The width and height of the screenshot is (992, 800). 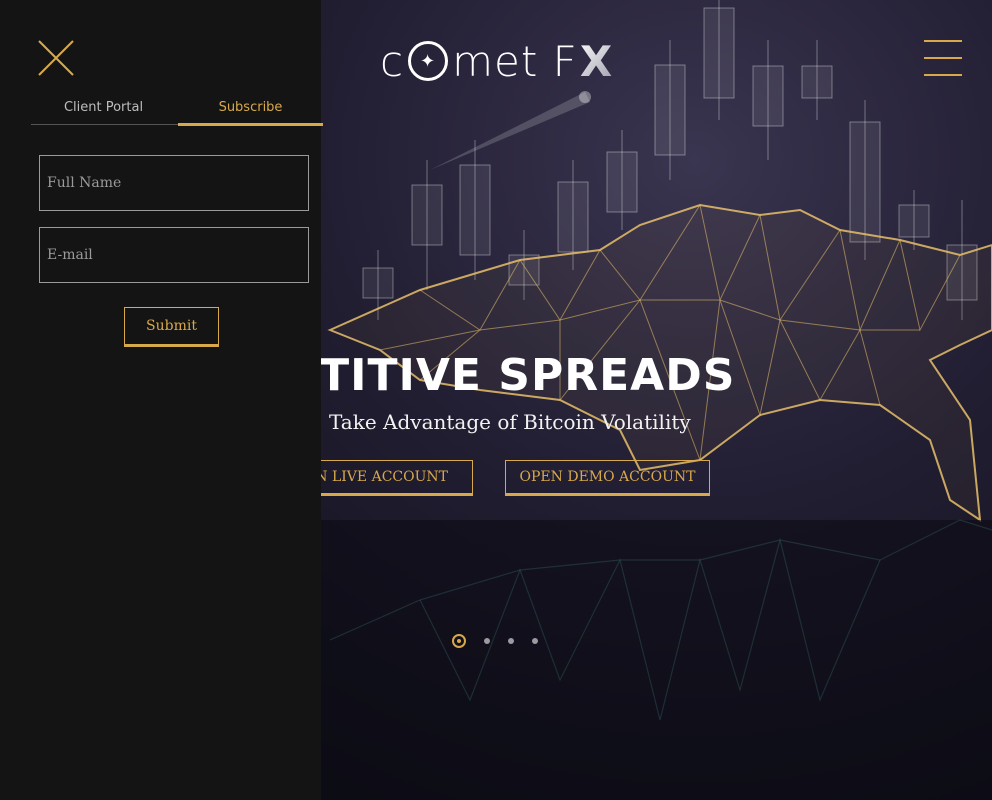 What do you see at coordinates (174, 255) in the screenshot?
I see `email-field` at bounding box center [174, 255].